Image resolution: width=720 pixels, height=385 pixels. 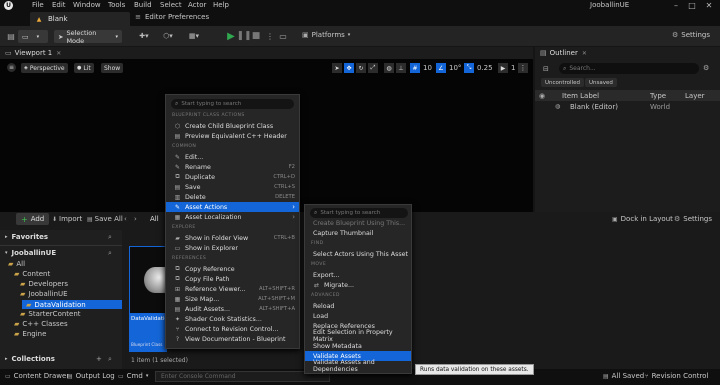 What do you see at coordinates (266, 53) in the screenshot?
I see `viewport-tab: ▭ Viewport 1 ✕` at bounding box center [266, 53].